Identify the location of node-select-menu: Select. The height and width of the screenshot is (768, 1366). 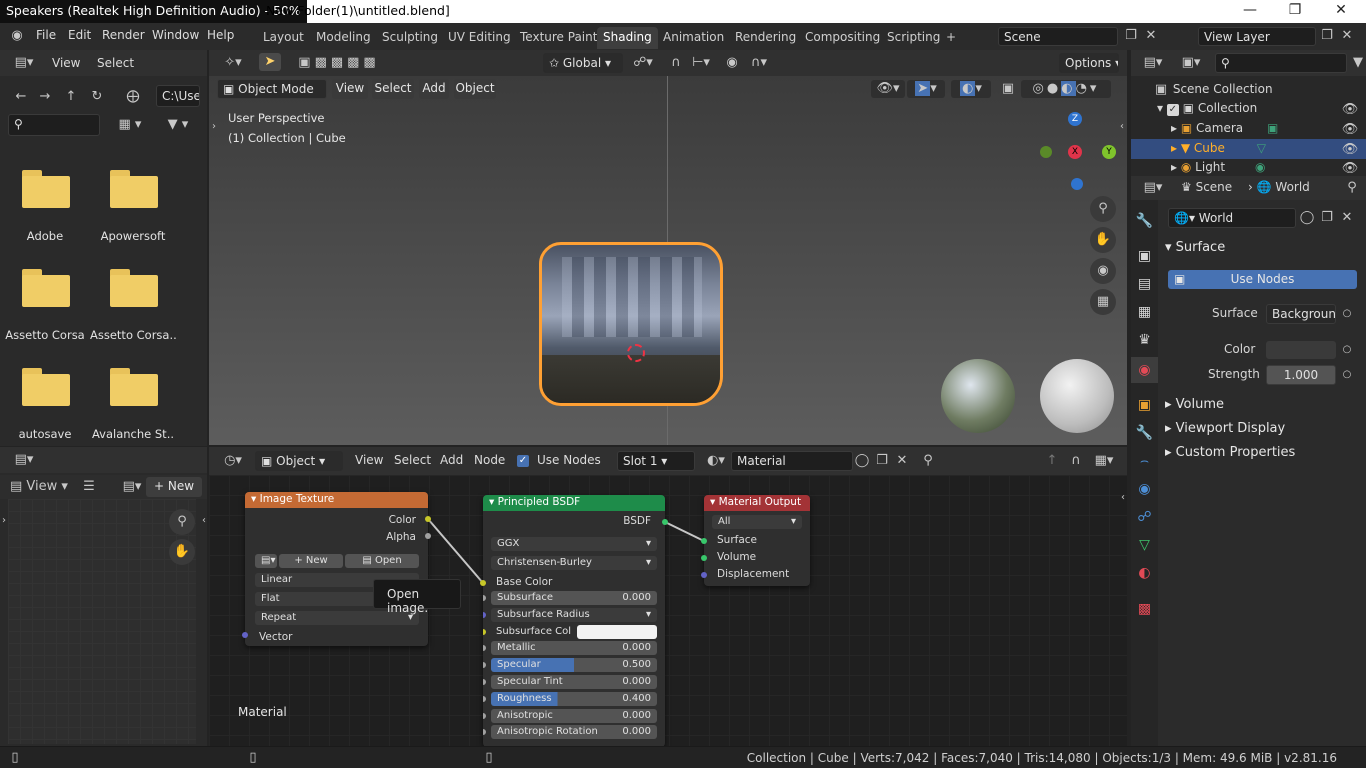
(412, 460).